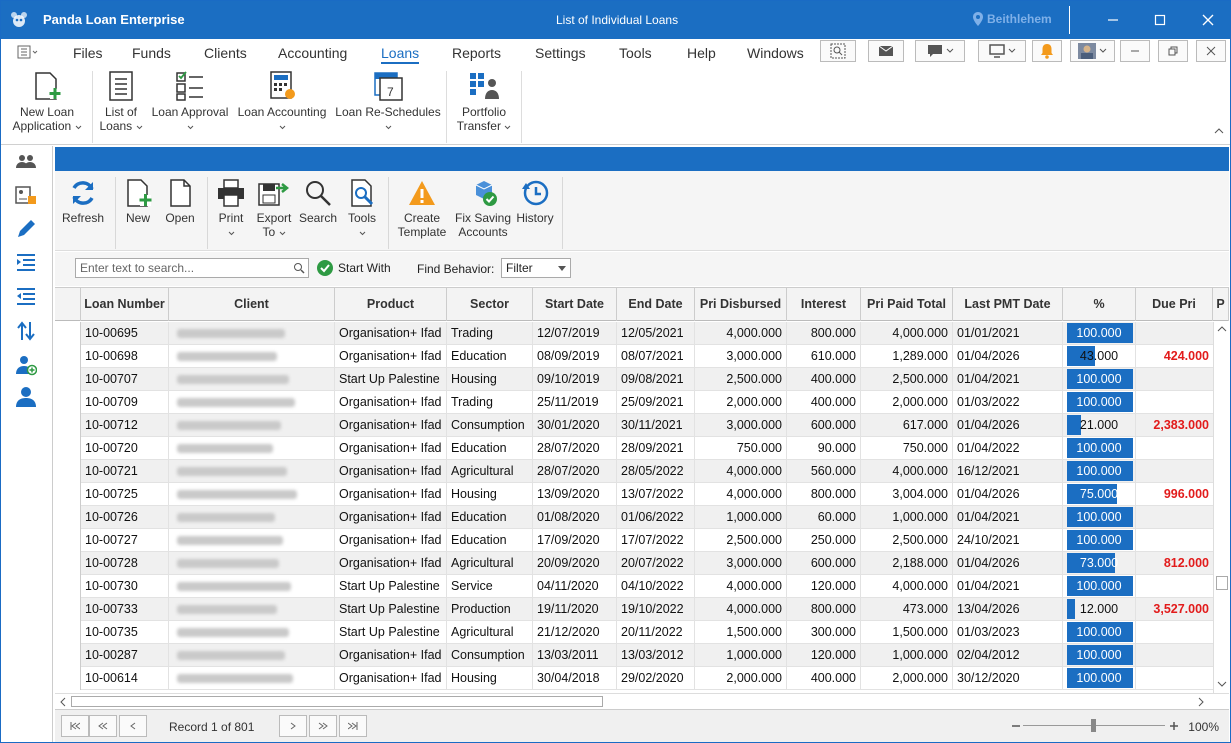  What do you see at coordinates (125, 379) in the screenshot?
I see `cell-num: 10-00707` at bounding box center [125, 379].